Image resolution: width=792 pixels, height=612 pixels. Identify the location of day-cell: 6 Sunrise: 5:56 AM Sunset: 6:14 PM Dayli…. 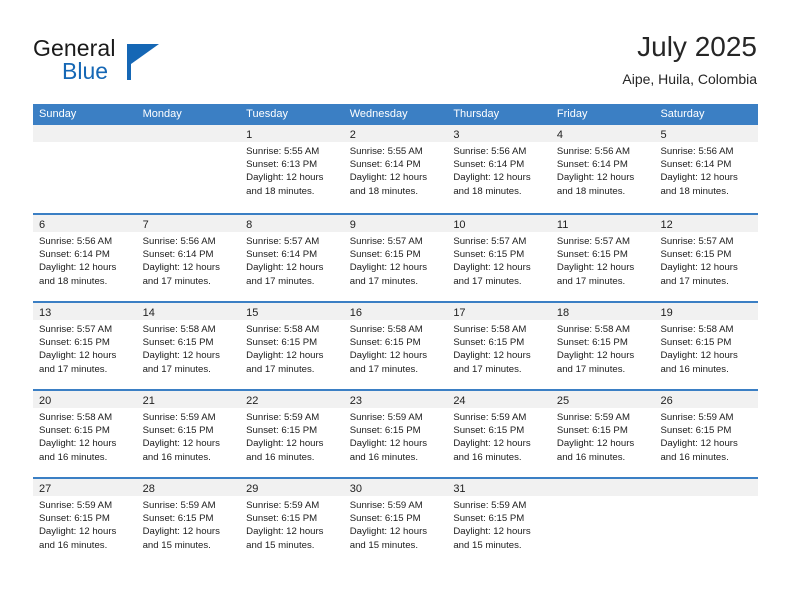
(85, 258).